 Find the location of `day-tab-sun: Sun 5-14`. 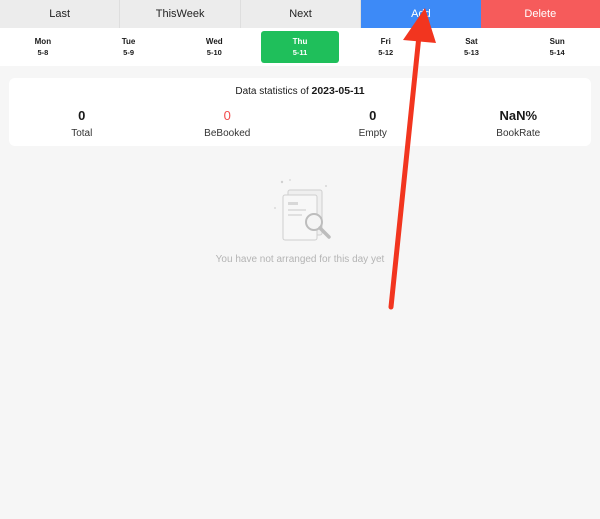

day-tab-sun: Sun 5-14 is located at coordinates (557, 47).